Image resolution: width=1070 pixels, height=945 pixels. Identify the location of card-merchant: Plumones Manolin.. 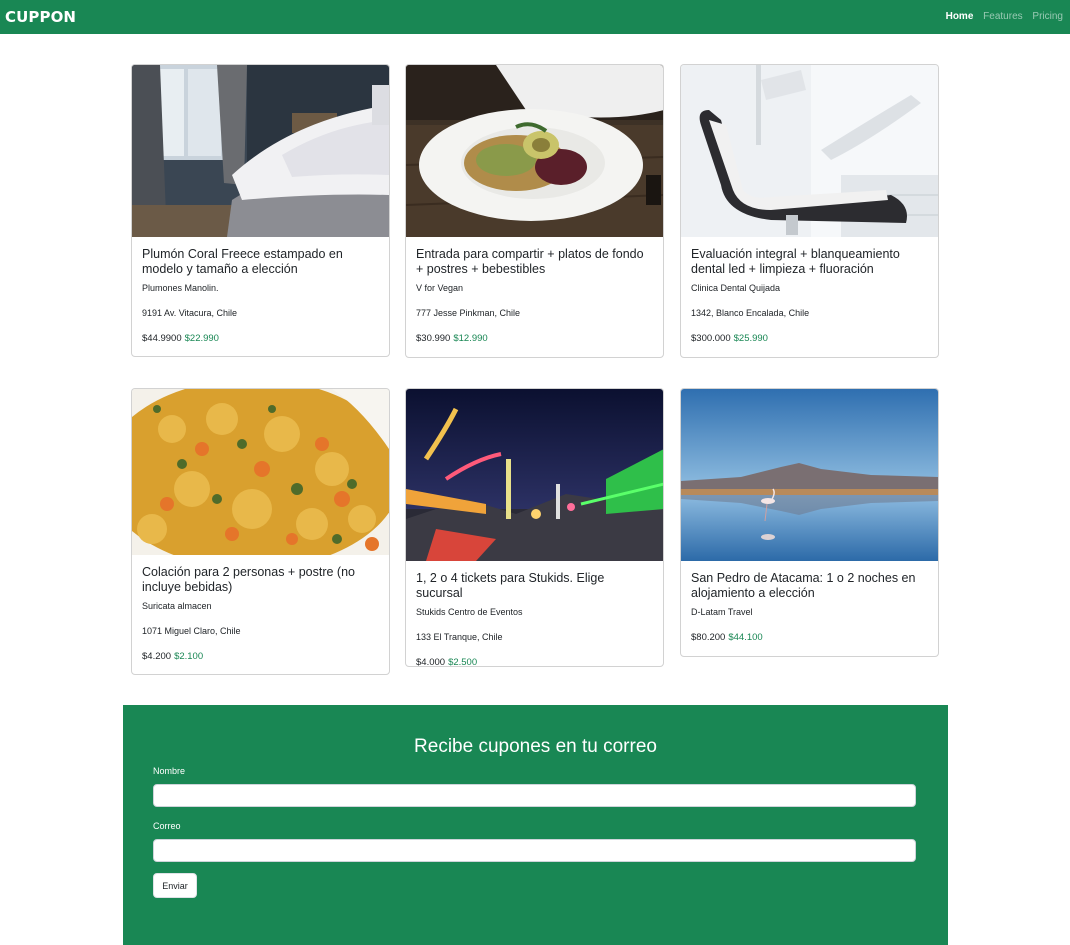
(180, 288).